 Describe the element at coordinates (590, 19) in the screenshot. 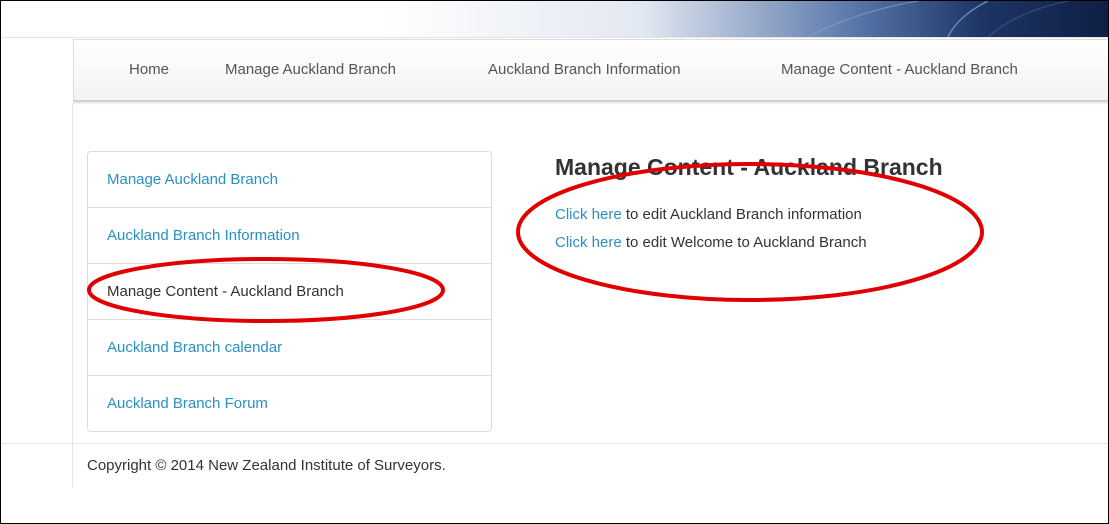

I see `header-banner` at that location.